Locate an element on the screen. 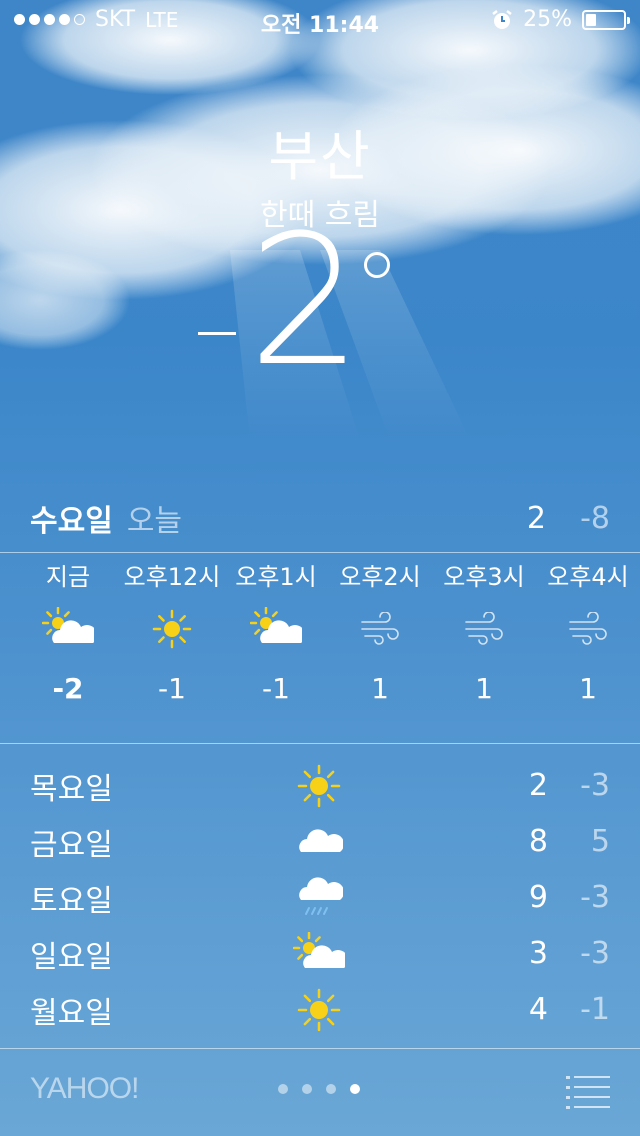 Image resolution: width=640 pixels, height=1136 pixels. divider-top is located at coordinates (320, 552).